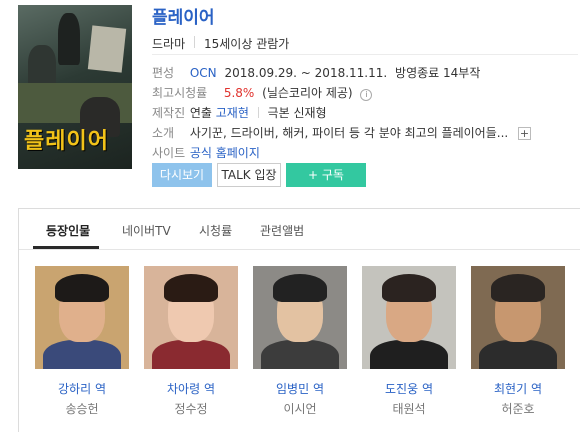 Image resolution: width=580 pixels, height=432 pixels. What do you see at coordinates (107, 49) in the screenshot?
I see `poster-note` at bounding box center [107, 49].